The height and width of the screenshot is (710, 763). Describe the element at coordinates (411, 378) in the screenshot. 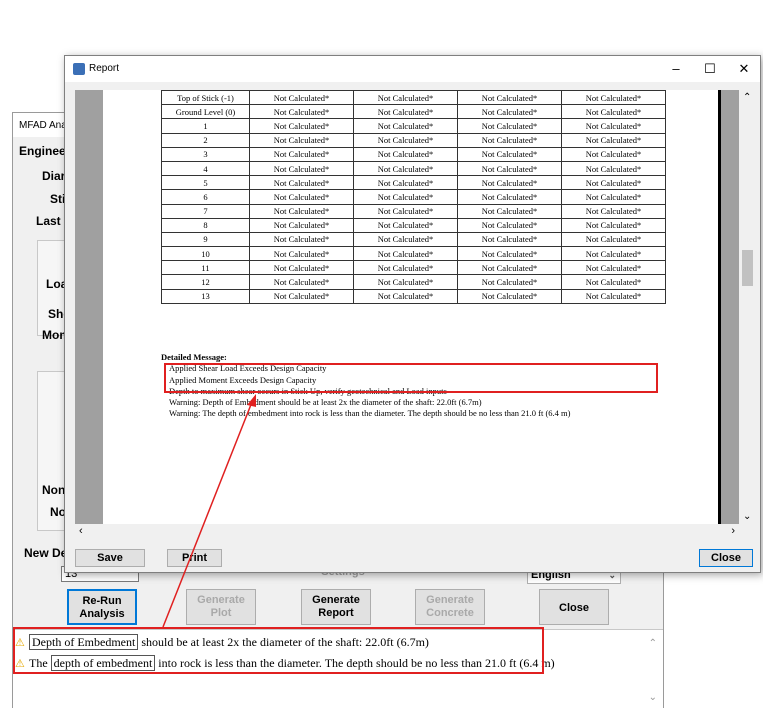

I see `highlight-box-report-warnings` at that location.